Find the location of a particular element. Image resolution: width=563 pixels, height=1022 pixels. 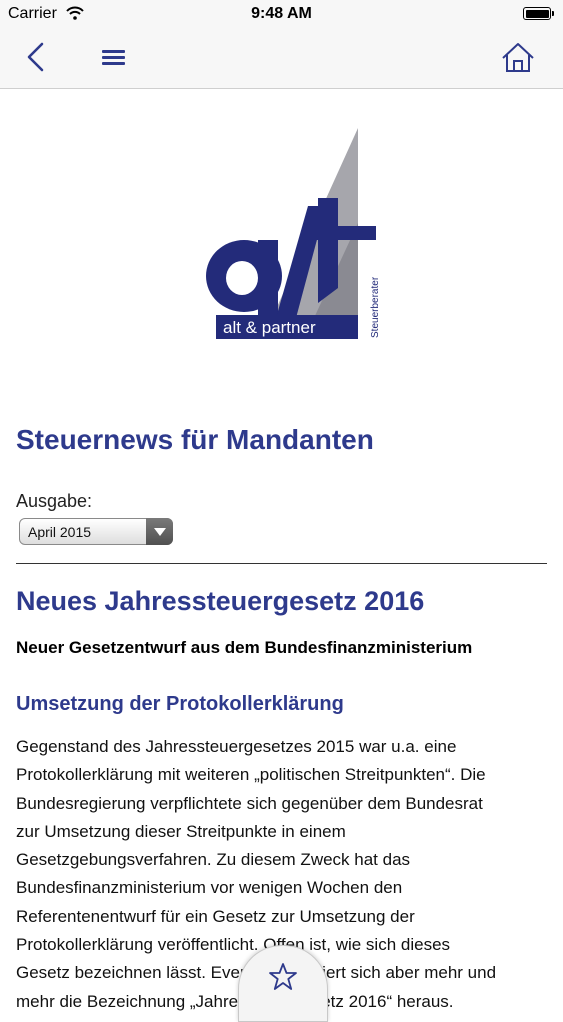

article-title: Neues Jahressteuergesetz 2016 is located at coordinates (220, 601).